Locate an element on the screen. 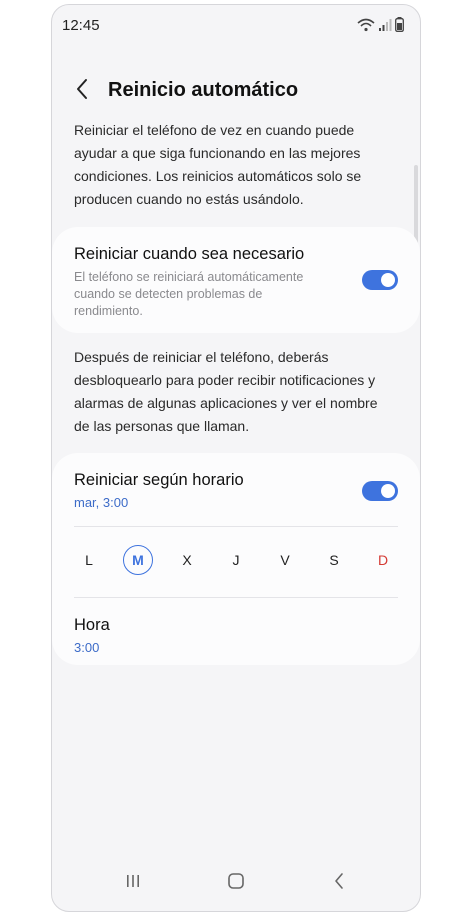  day-saturday: S is located at coordinates (334, 560).